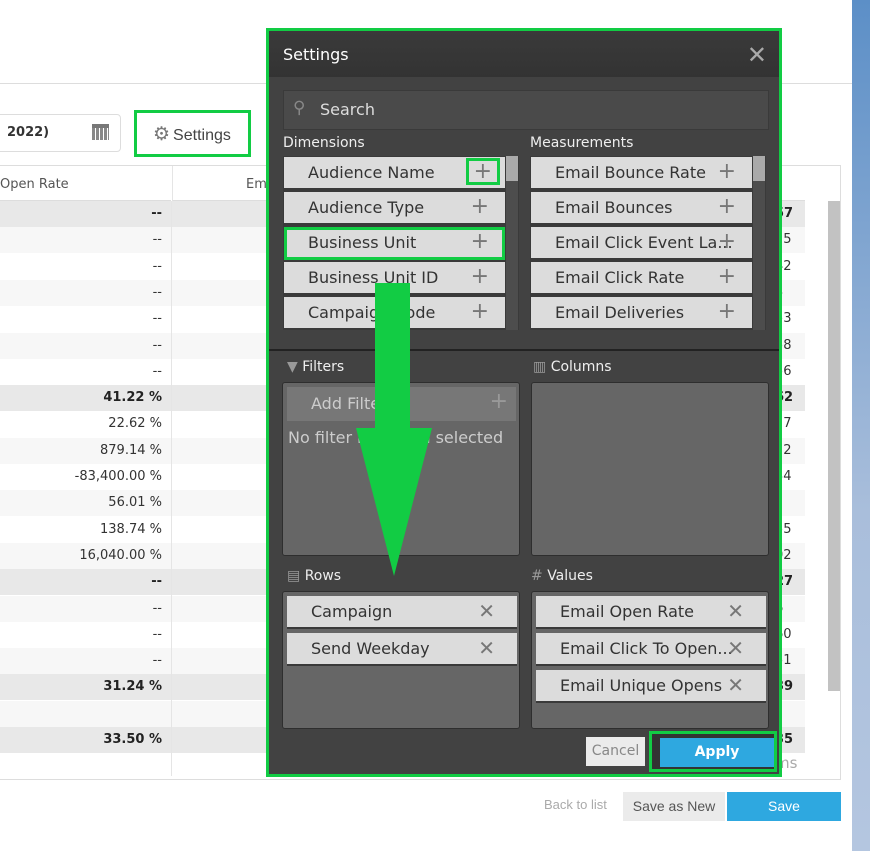 This screenshot has height=851, width=870. I want to click on open-rate-cell: 33.50 %, so click(132, 739).